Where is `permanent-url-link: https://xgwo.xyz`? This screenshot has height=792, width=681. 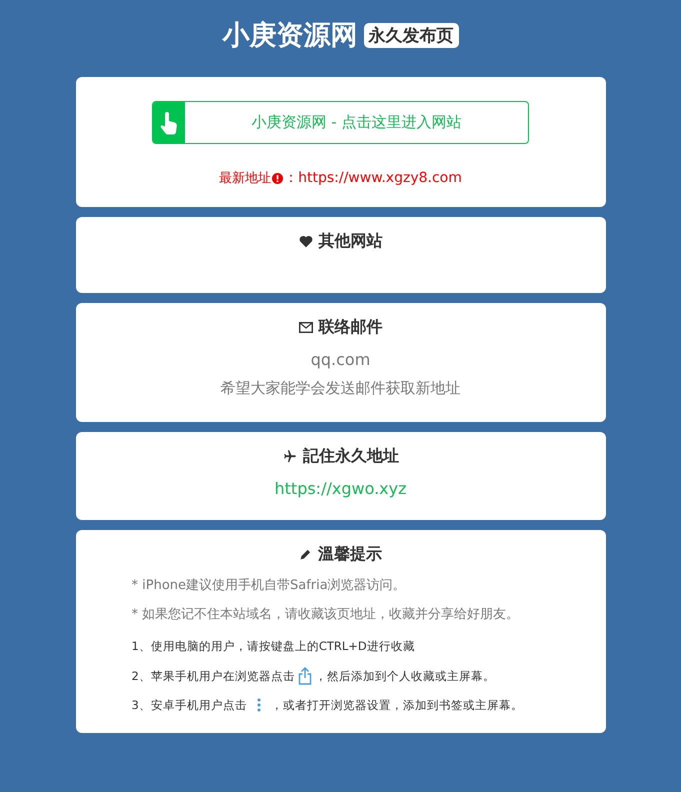
permanent-url-link: https://xgwo.xyz is located at coordinates (340, 488).